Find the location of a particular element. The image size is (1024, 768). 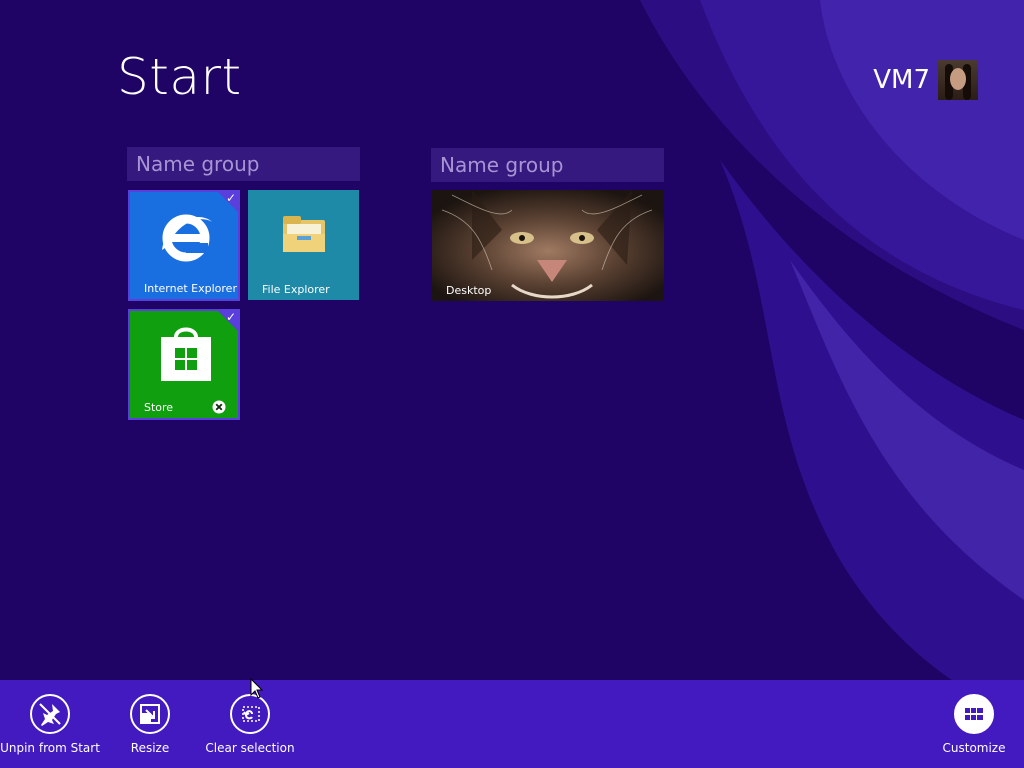

resize-icon is located at coordinates (150, 714).